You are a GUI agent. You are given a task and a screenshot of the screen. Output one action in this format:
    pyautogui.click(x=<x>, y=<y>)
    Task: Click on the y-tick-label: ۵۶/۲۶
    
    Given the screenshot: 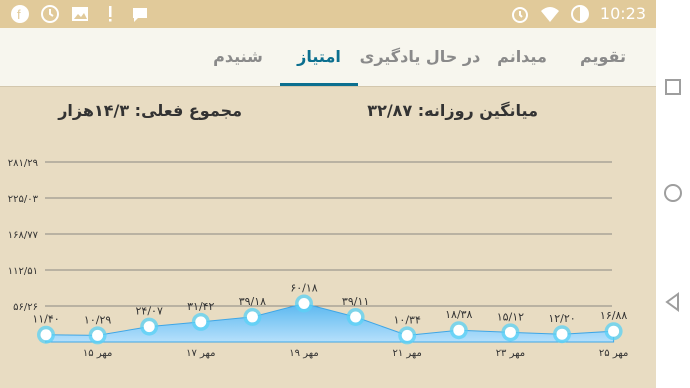 What is the action you would take?
    pyautogui.click(x=25, y=307)
    